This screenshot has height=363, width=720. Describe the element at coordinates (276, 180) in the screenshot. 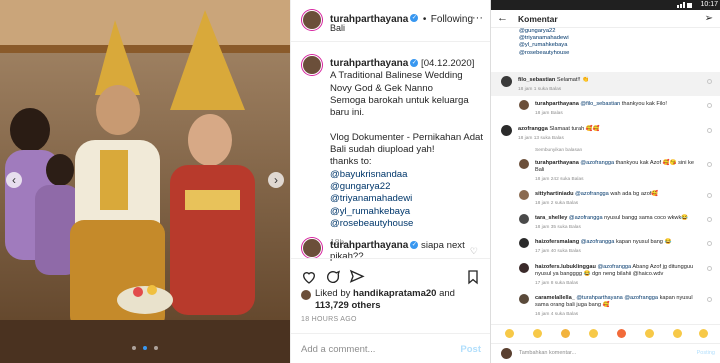

I see `next-photo-button: ›` at that location.